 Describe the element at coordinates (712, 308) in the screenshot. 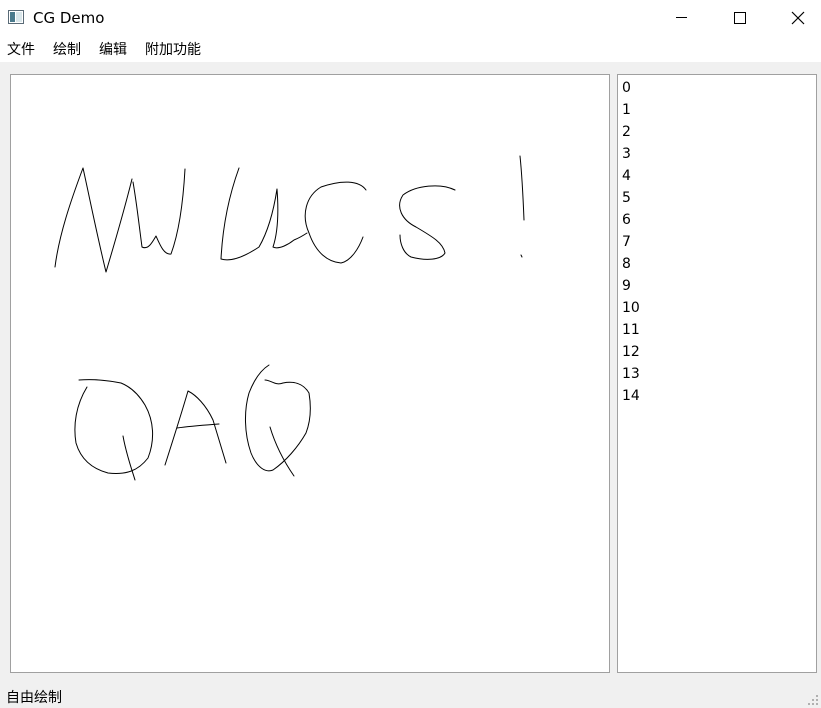

I see `list-item: 10` at that location.